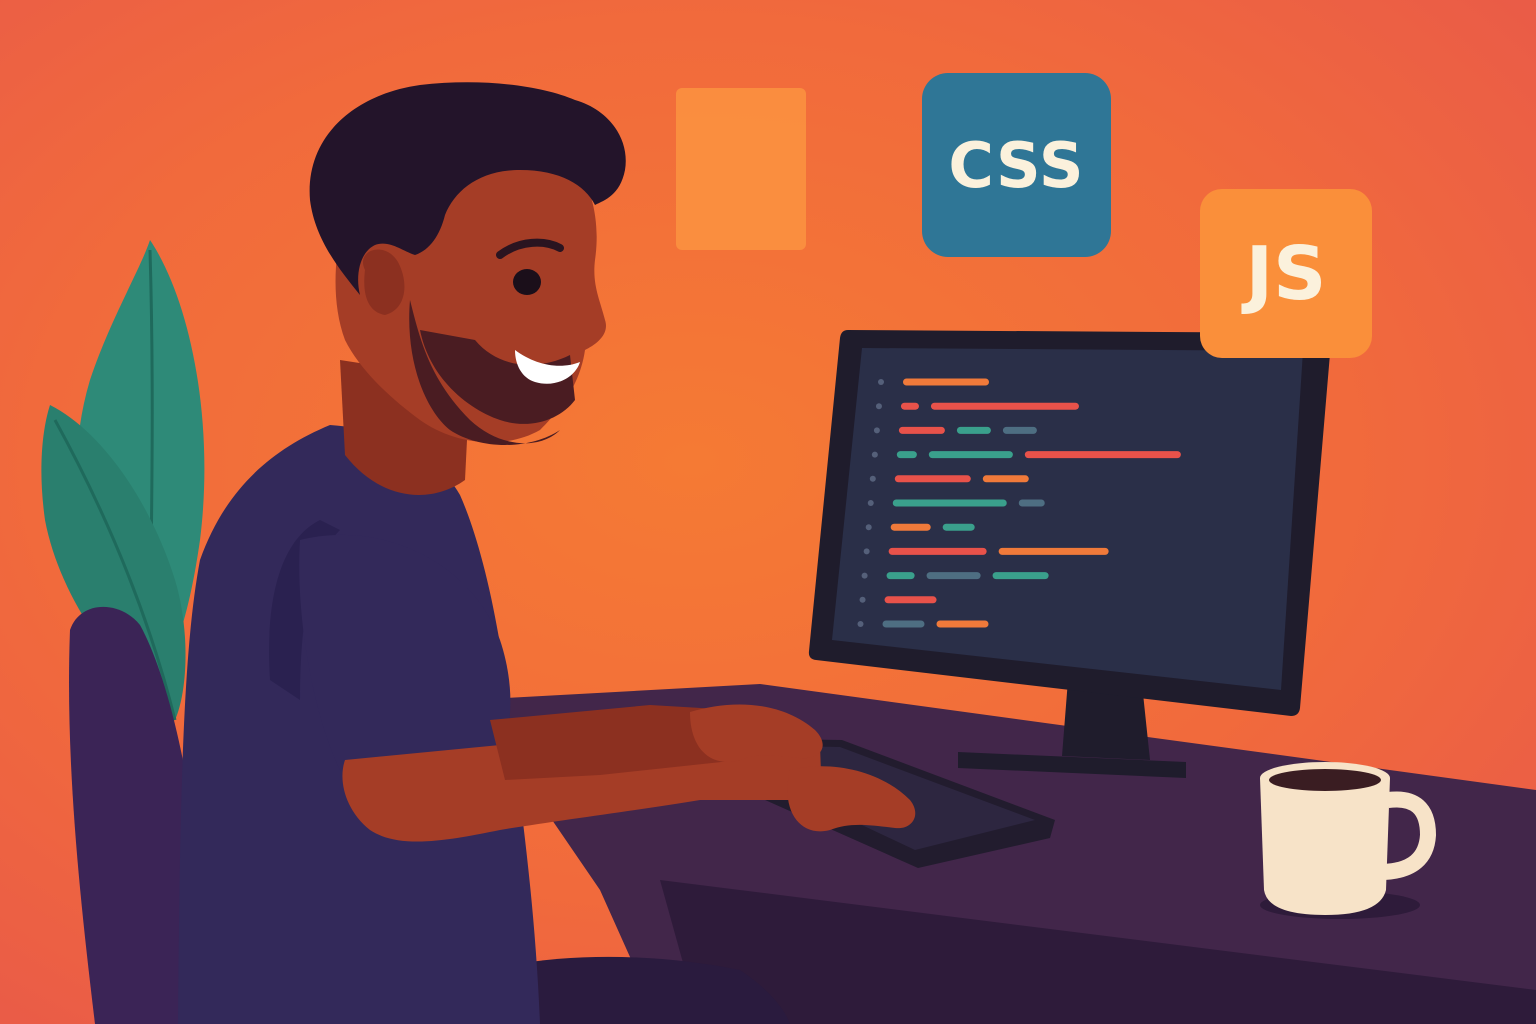  What do you see at coordinates (741, 169) in the screenshot?
I see `sticky-note` at bounding box center [741, 169].